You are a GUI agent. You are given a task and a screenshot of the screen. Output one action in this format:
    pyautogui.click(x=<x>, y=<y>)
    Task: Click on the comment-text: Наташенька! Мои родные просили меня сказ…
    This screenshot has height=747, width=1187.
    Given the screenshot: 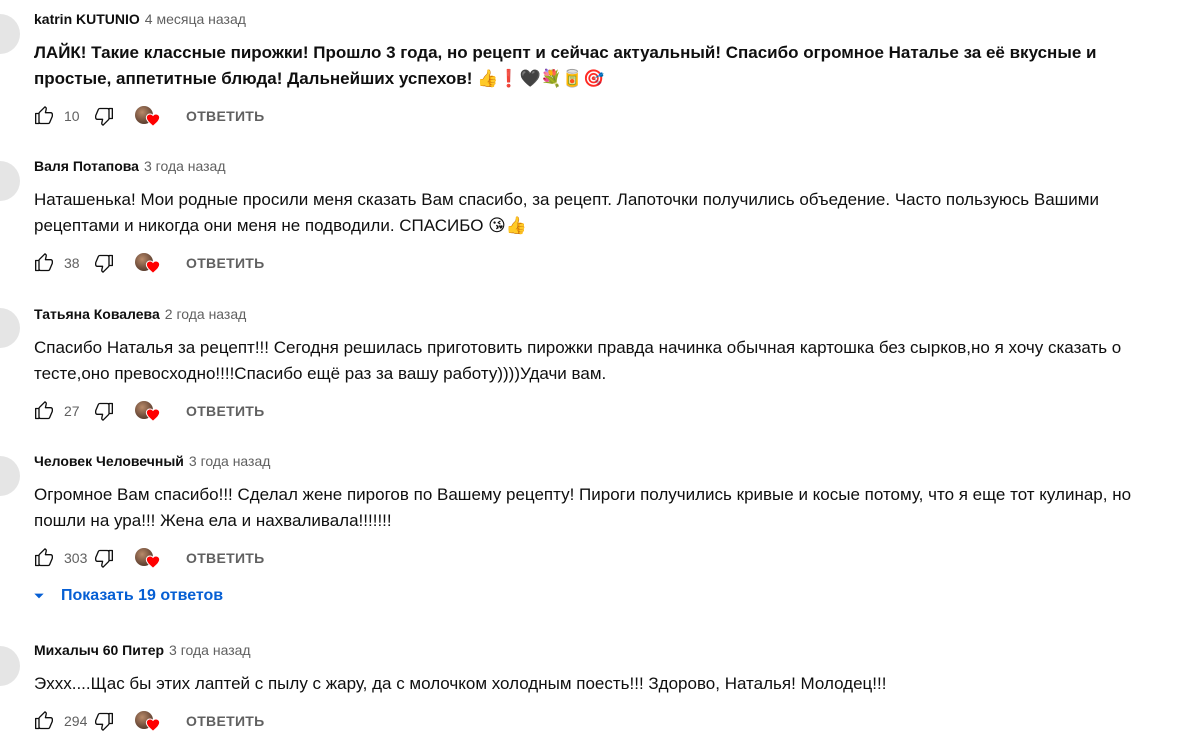 What is the action you would take?
    pyautogui.click(x=566, y=212)
    